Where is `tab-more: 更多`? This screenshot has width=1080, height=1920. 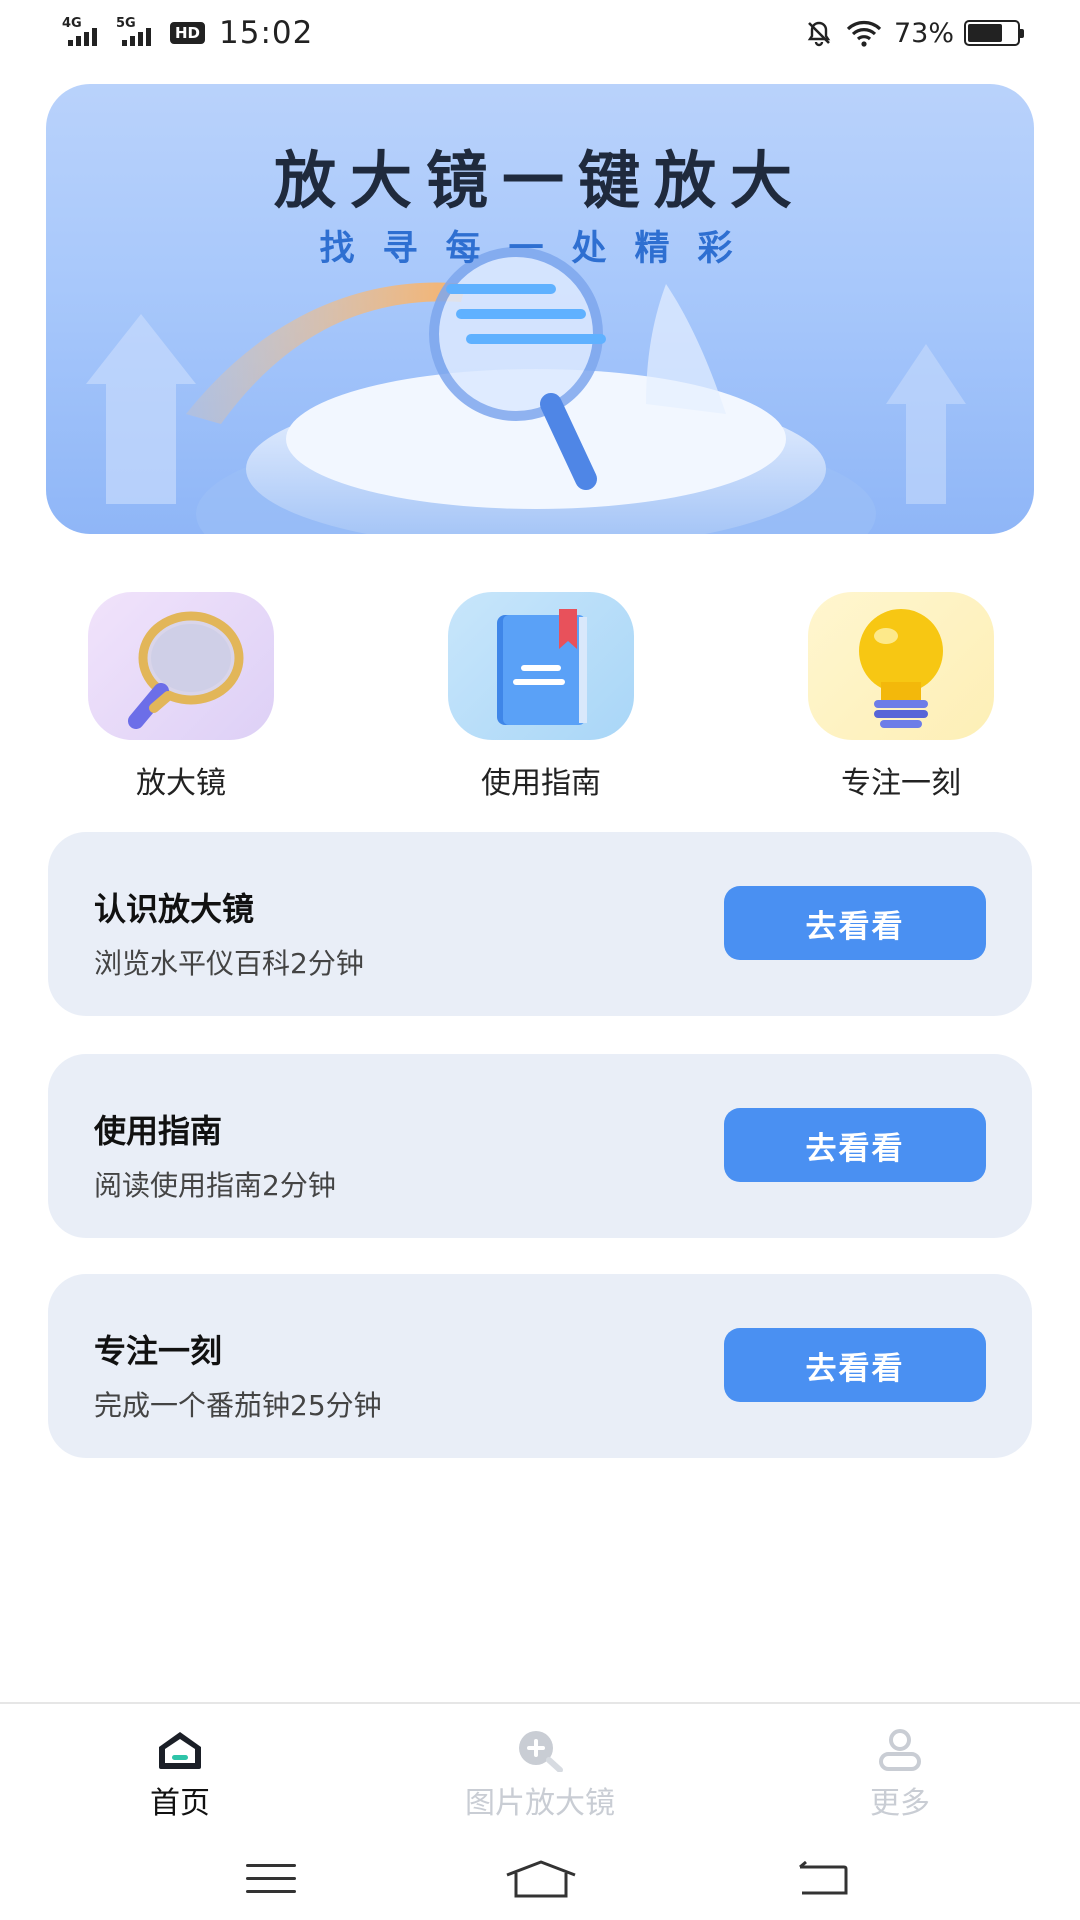 tab-more: 更多 is located at coordinates (900, 1774).